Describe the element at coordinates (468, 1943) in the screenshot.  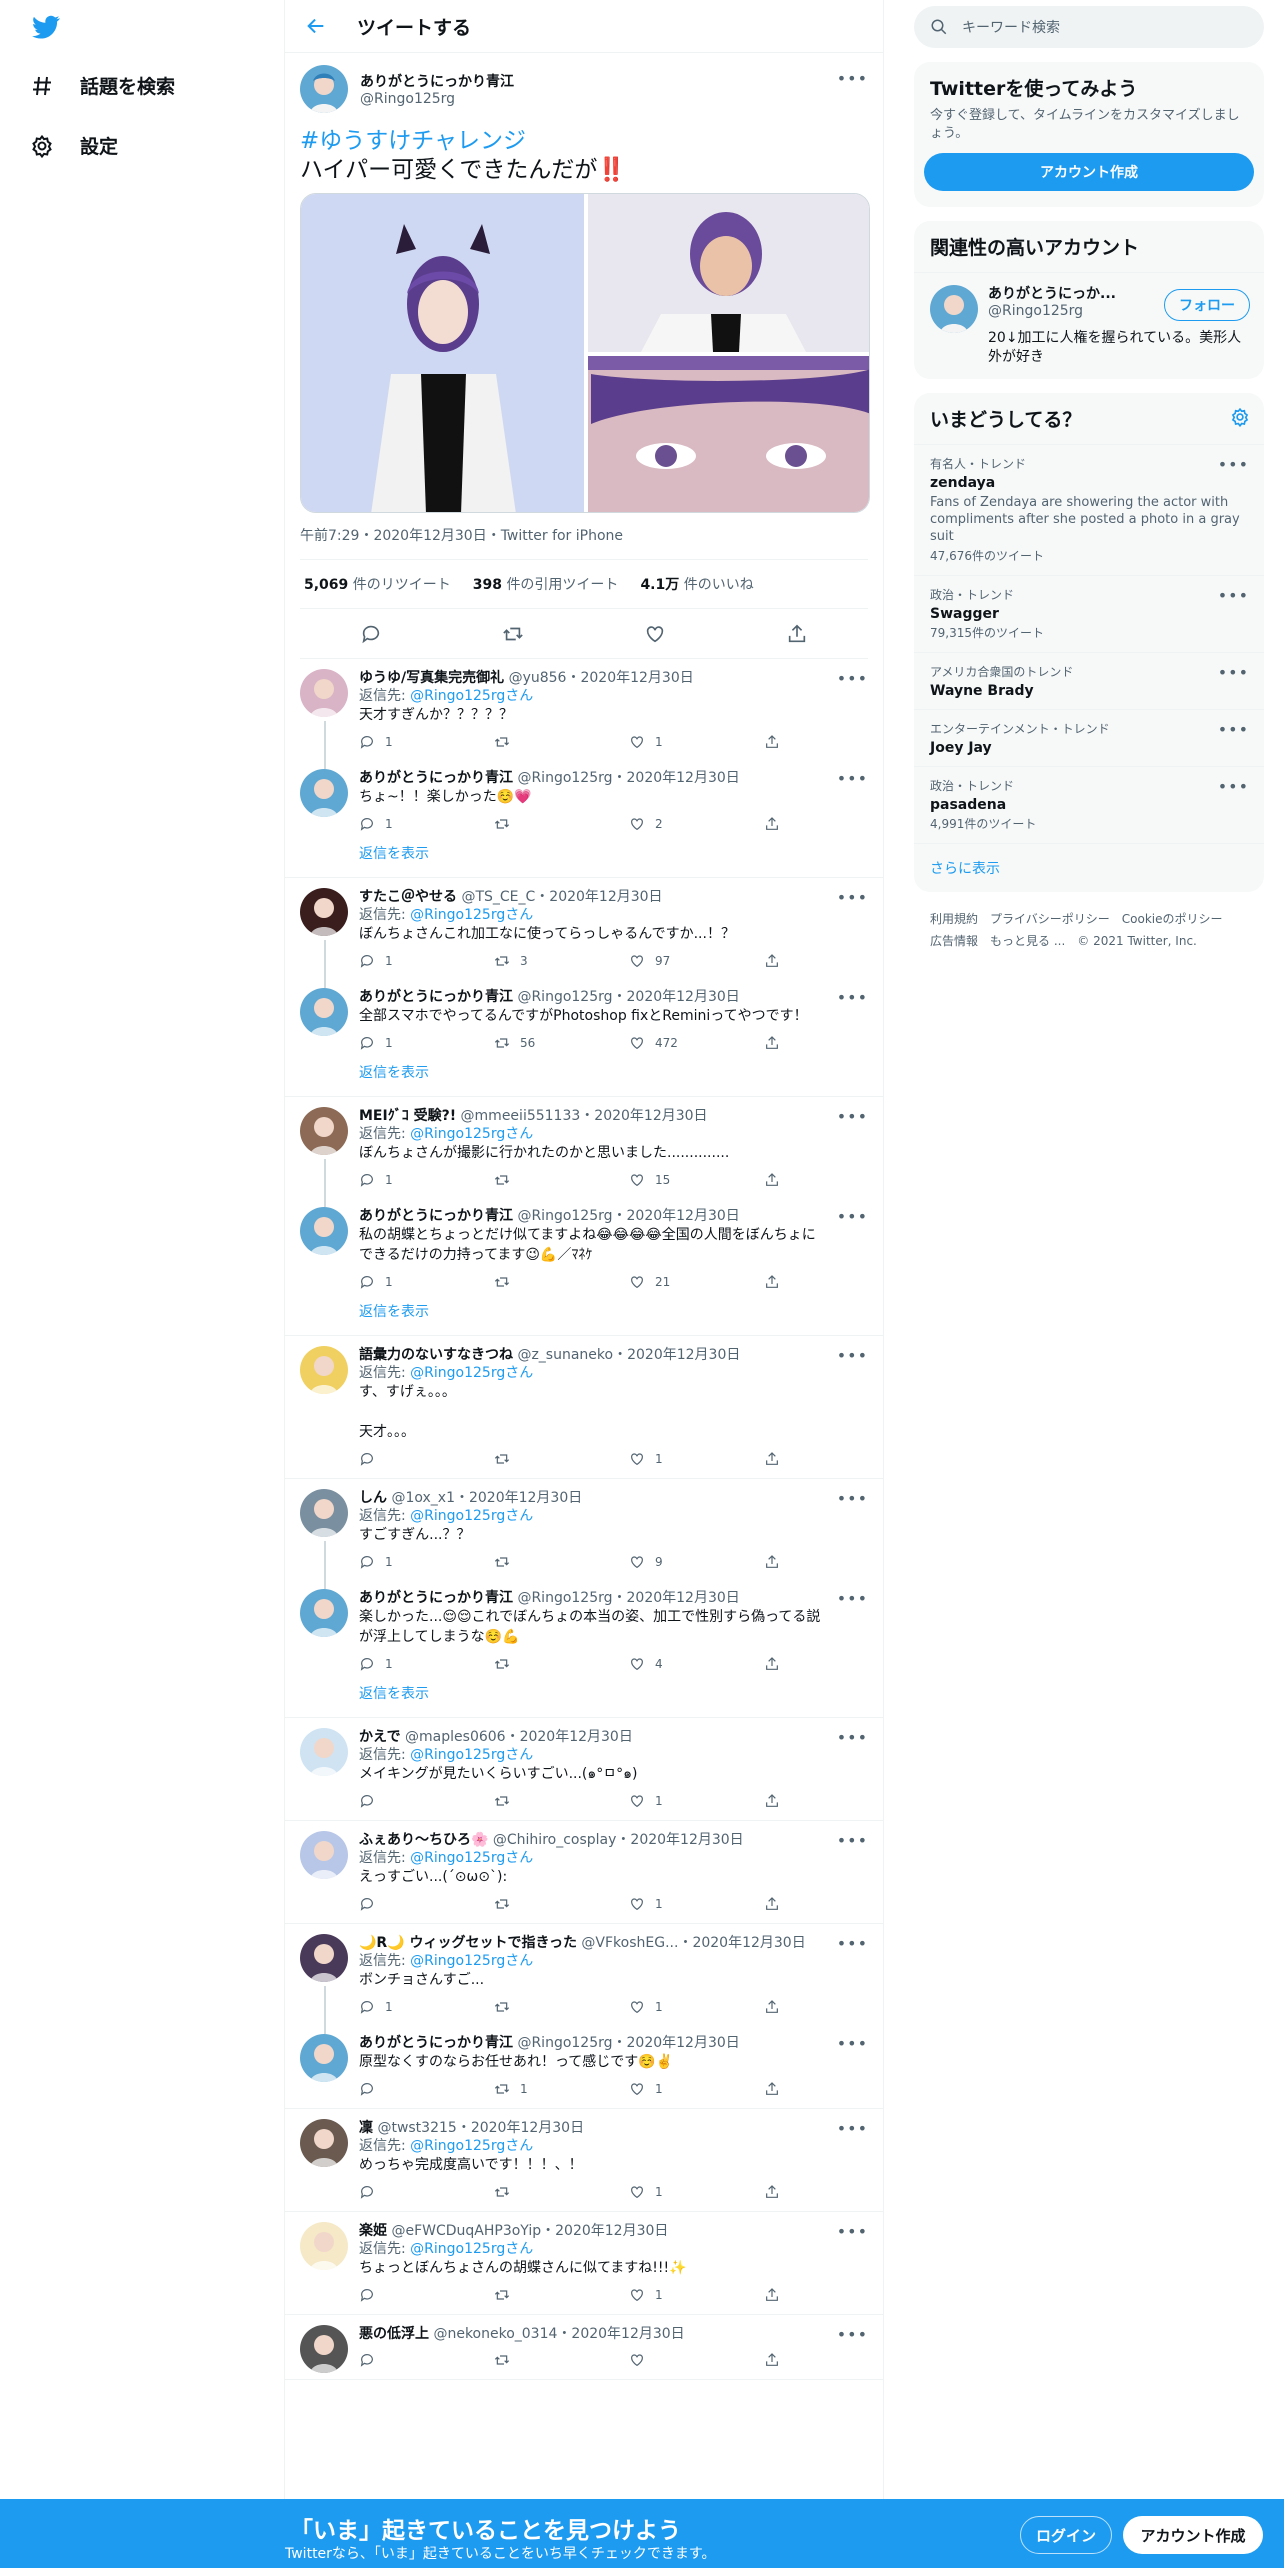
I see `reply-author-name: 🌙R🌙 ウィッグセットで指きった` at that location.